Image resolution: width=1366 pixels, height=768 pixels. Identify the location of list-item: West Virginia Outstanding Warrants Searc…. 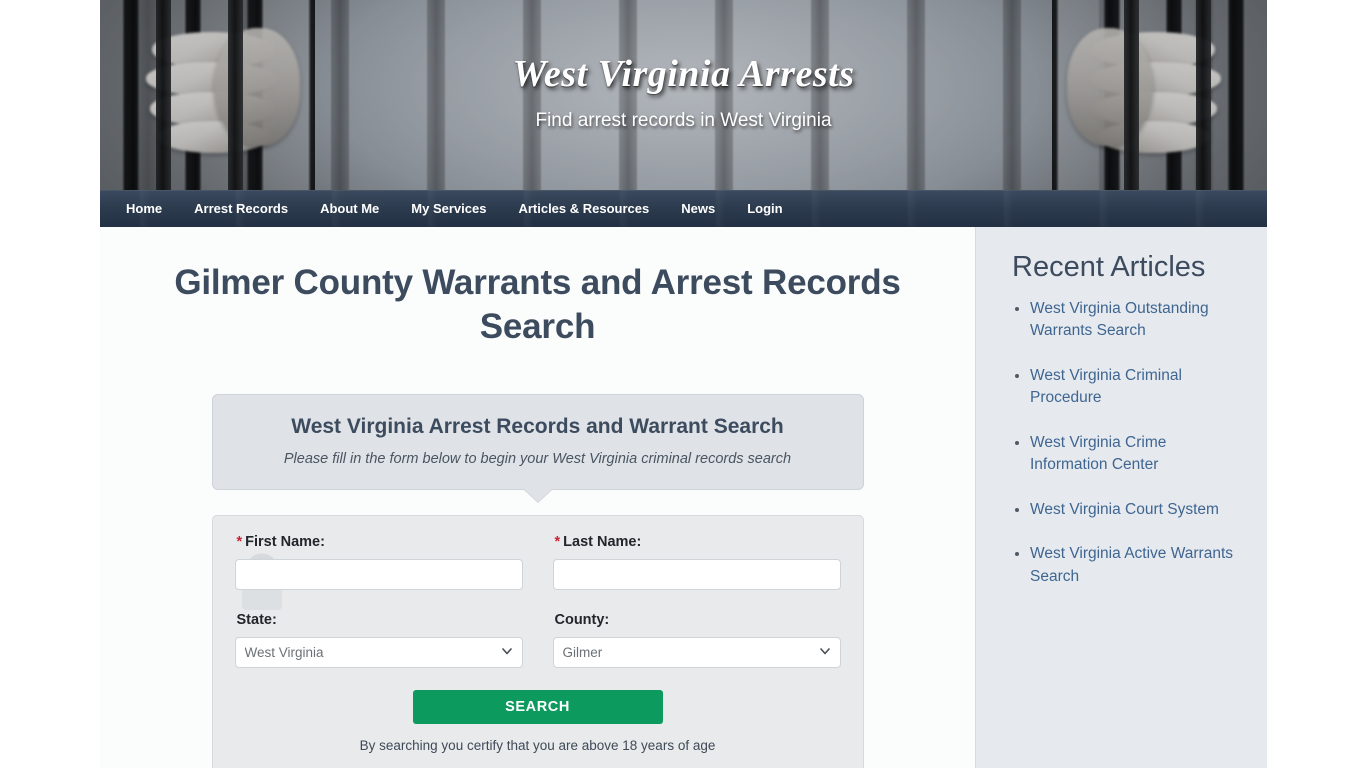
(1135, 320).